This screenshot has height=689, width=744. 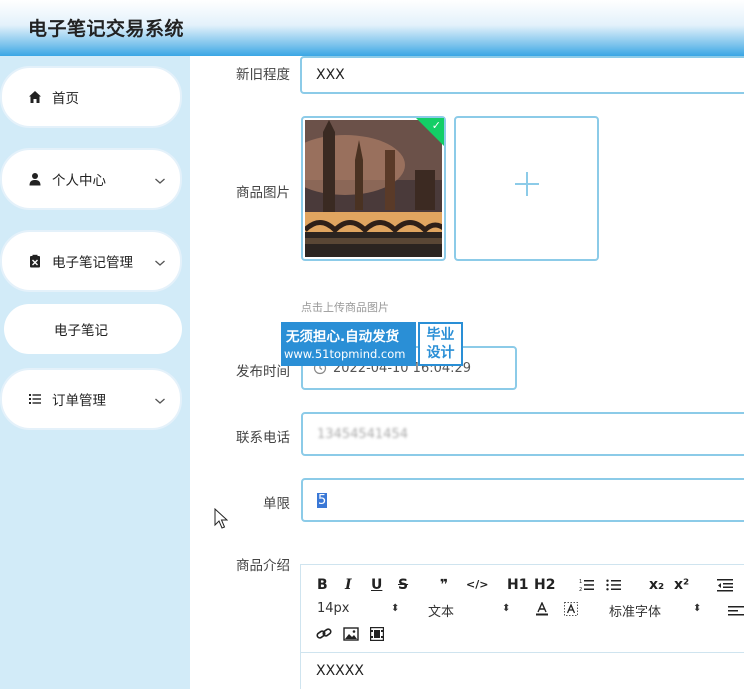 What do you see at coordinates (440, 335) in the screenshot?
I see `watermark-badge-line1: 毕业` at bounding box center [440, 335].